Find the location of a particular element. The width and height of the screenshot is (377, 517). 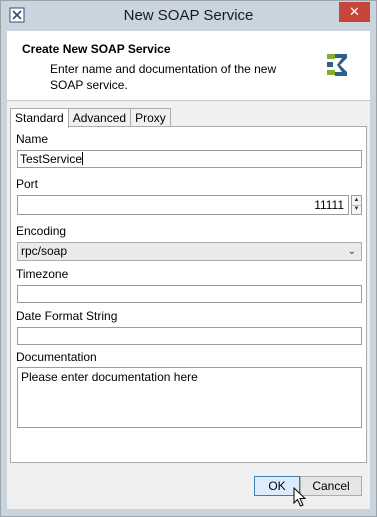

cancel-button: Cancel is located at coordinates (331, 486).